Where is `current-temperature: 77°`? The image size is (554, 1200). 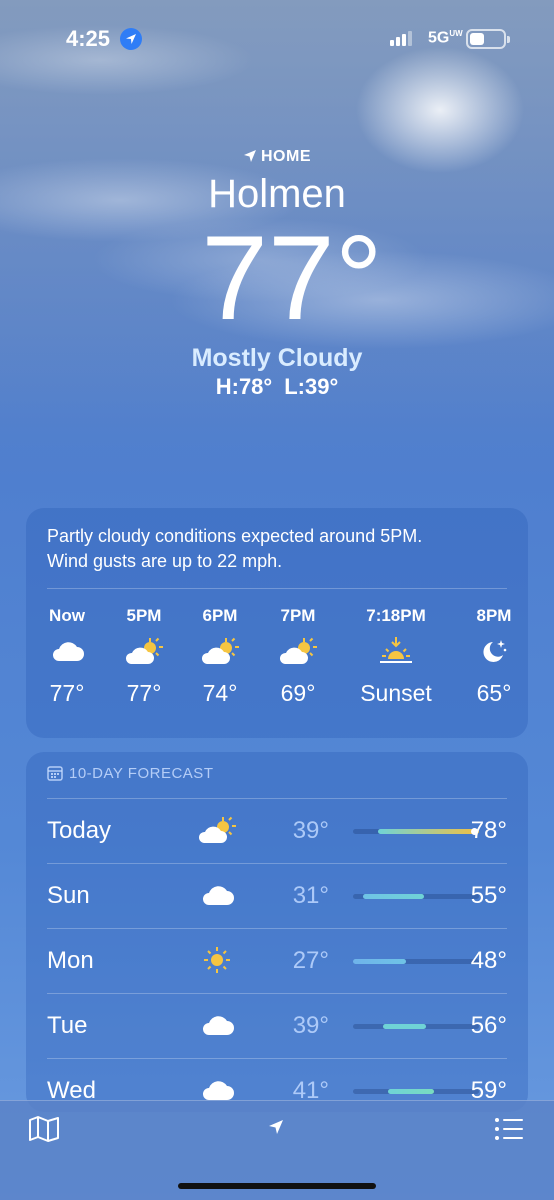 current-temperature: 77° is located at coordinates (292, 278).